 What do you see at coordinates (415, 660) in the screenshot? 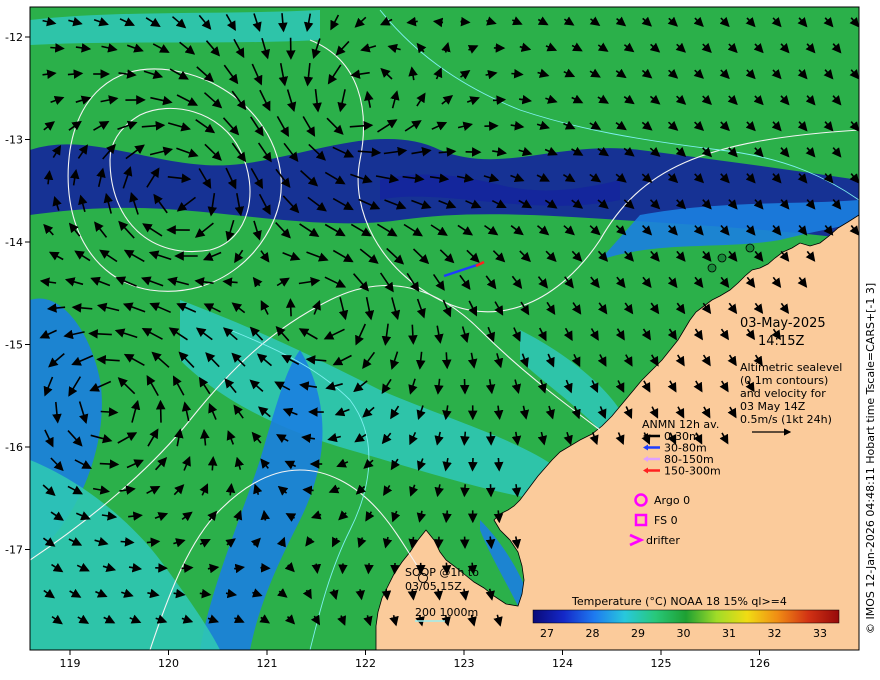
I see `longitude-ticks: 119 120 121 122 123 124 125 126` at bounding box center [415, 660].